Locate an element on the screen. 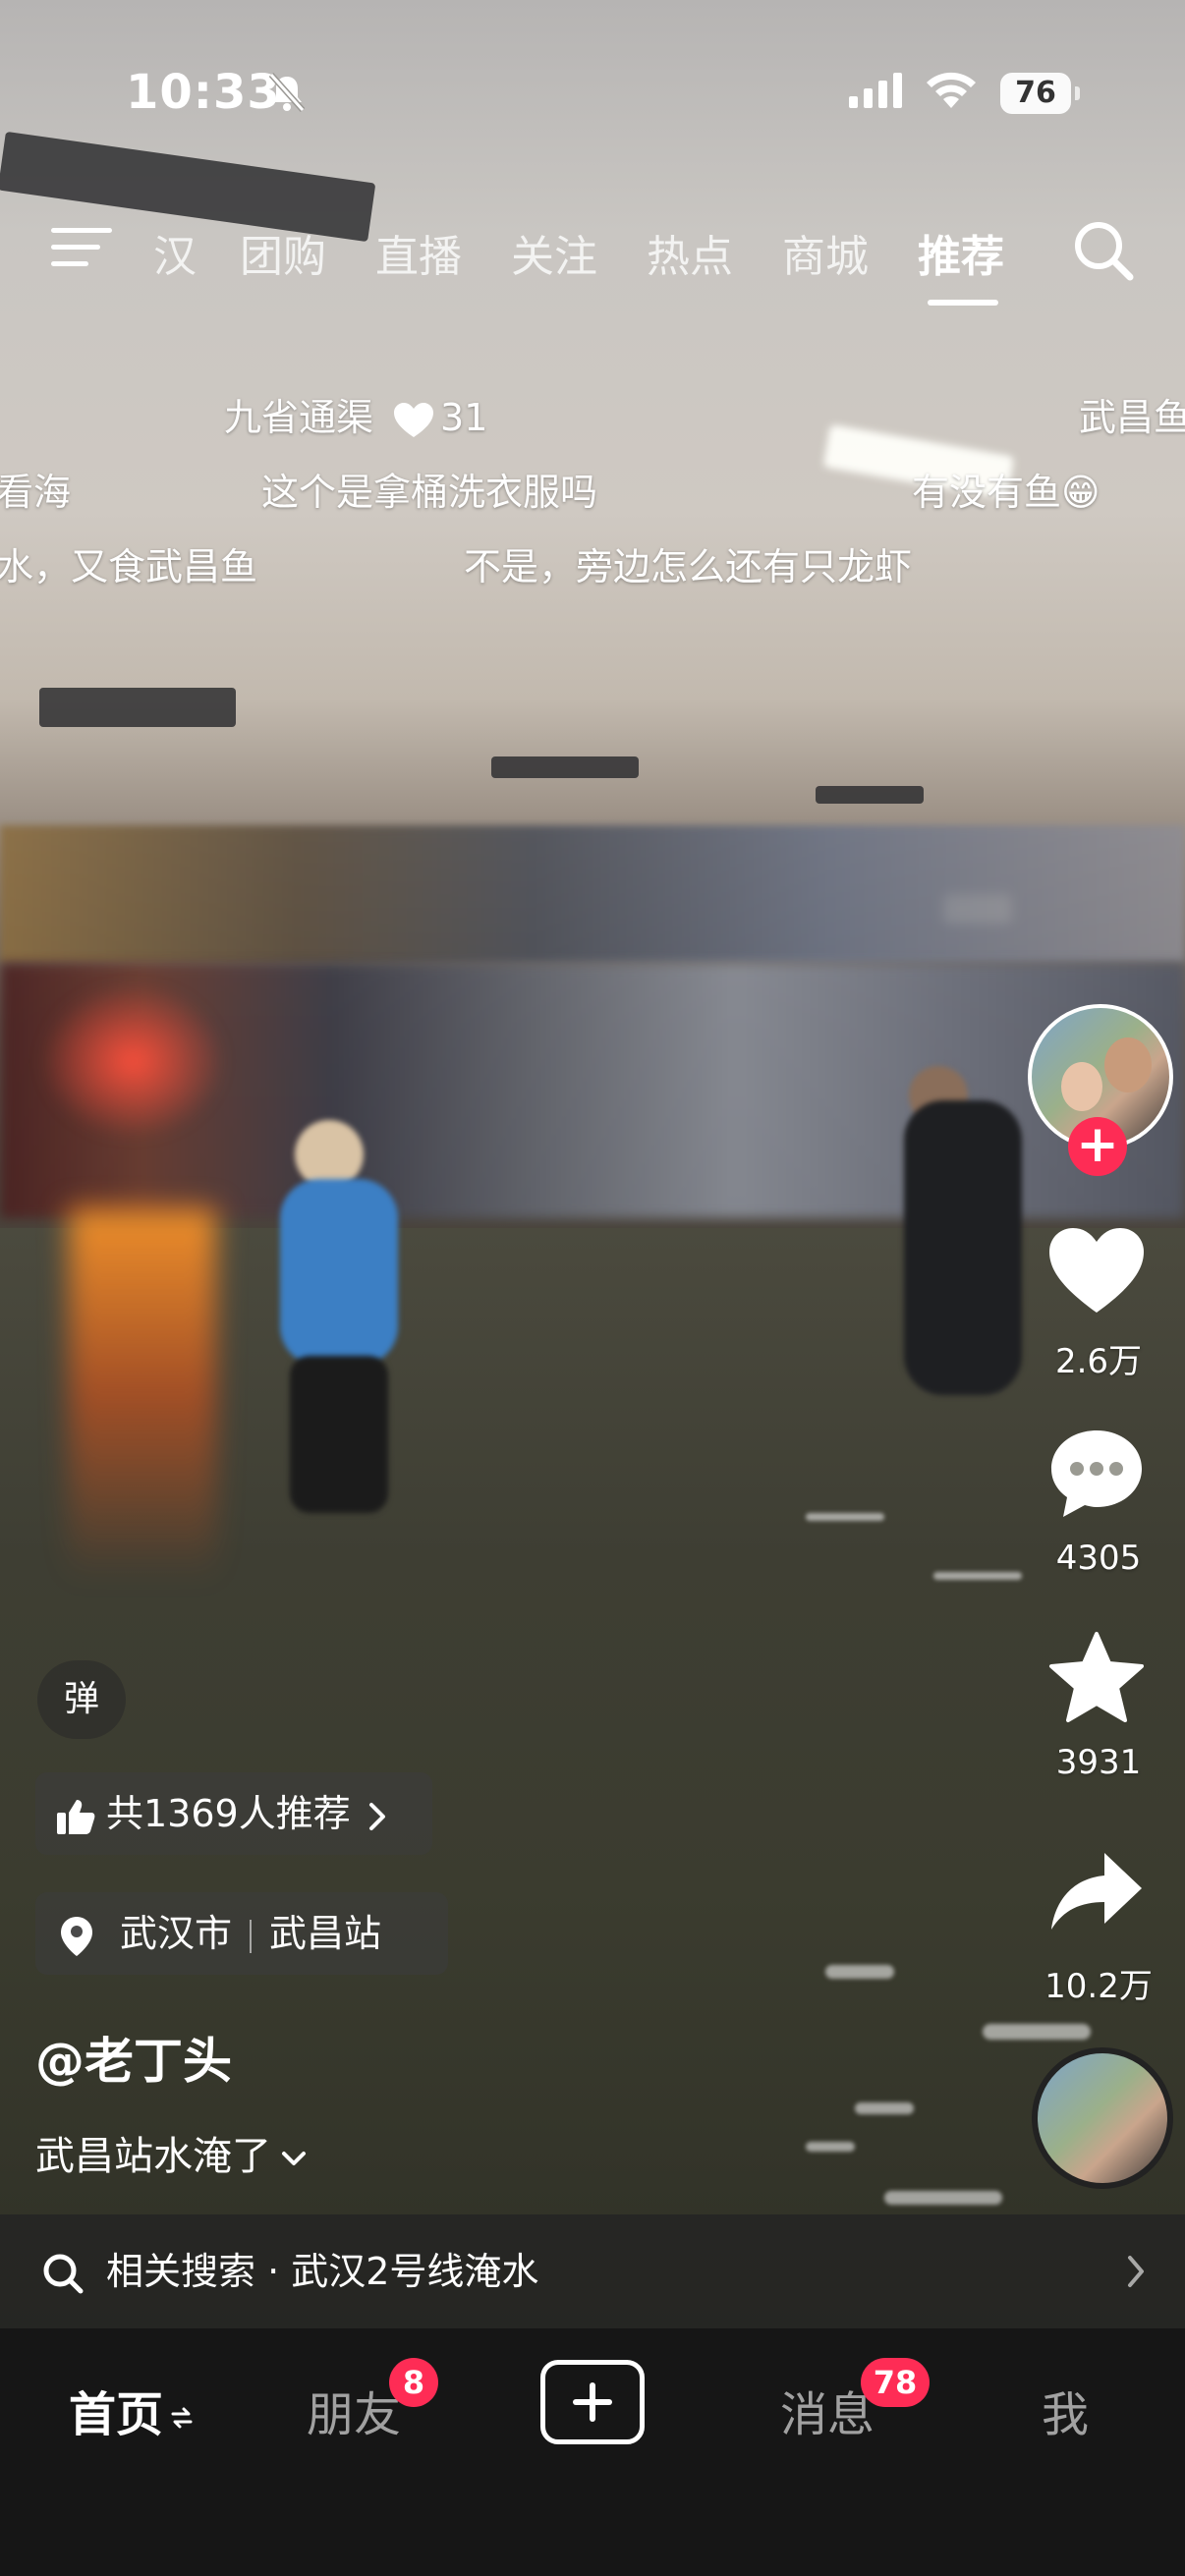 Image resolution: width=1185 pixels, height=2576 pixels. danmaku-comment: 九省通渠 31 is located at coordinates (355, 414).